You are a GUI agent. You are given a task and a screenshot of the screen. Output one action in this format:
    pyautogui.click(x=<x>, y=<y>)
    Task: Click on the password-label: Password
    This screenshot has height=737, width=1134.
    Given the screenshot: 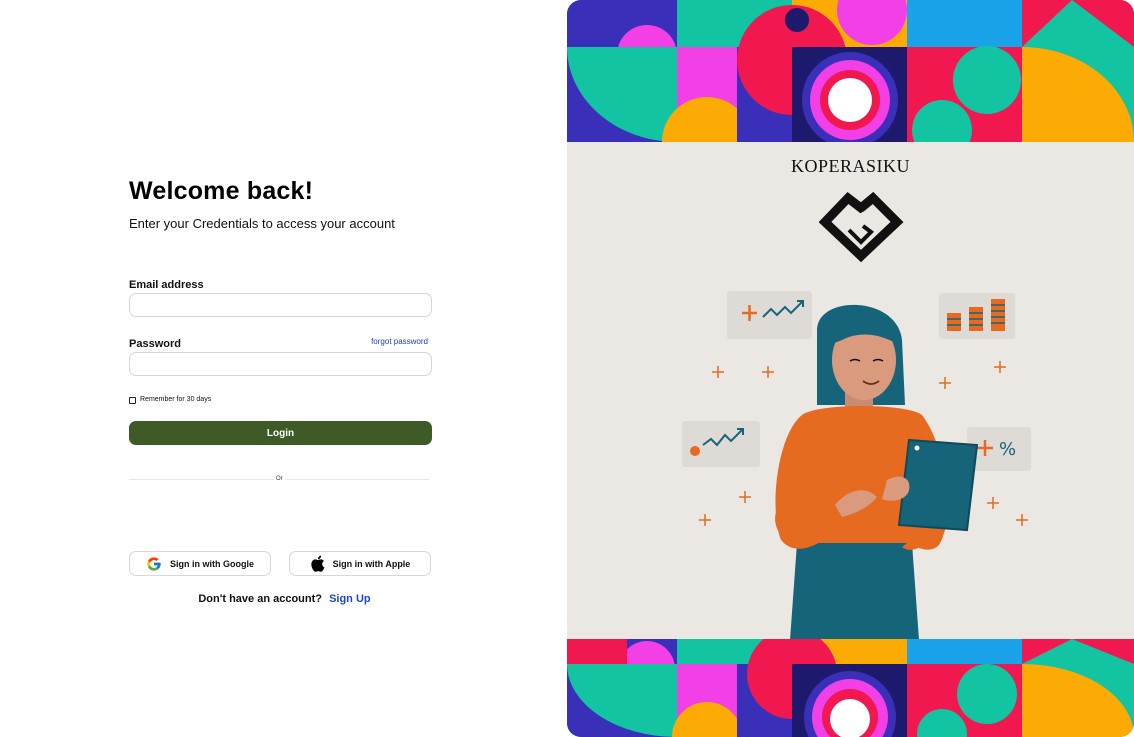 What is the action you would take?
    pyautogui.click(x=155, y=344)
    